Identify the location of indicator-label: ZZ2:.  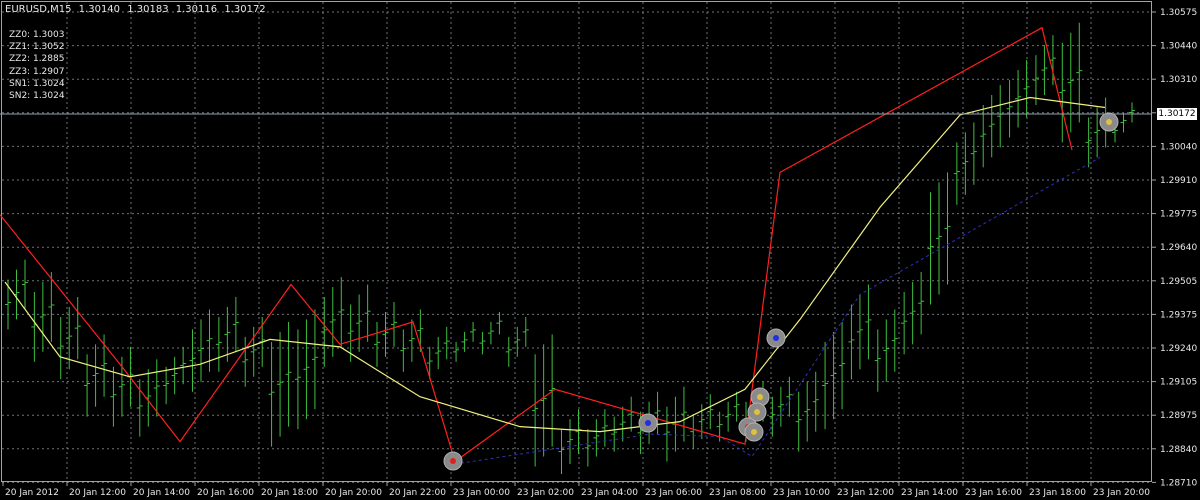
(20, 59).